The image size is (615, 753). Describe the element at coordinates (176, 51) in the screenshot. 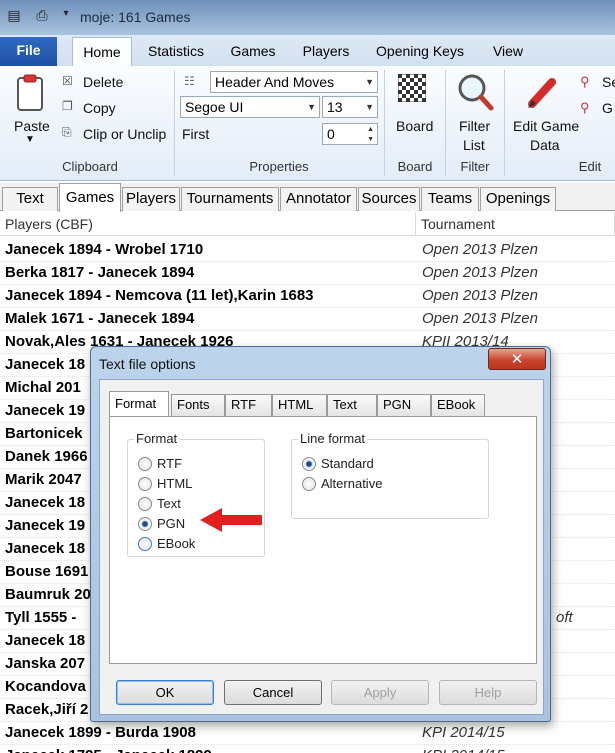

I see `tab-statistics: Statistics` at that location.